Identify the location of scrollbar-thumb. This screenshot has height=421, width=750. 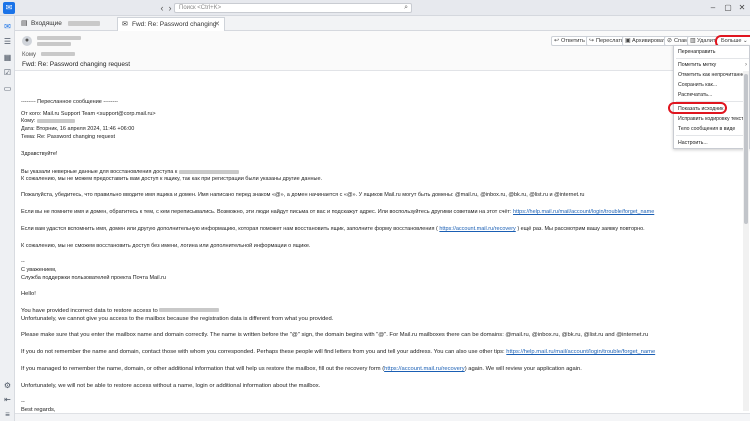
(746, 149).